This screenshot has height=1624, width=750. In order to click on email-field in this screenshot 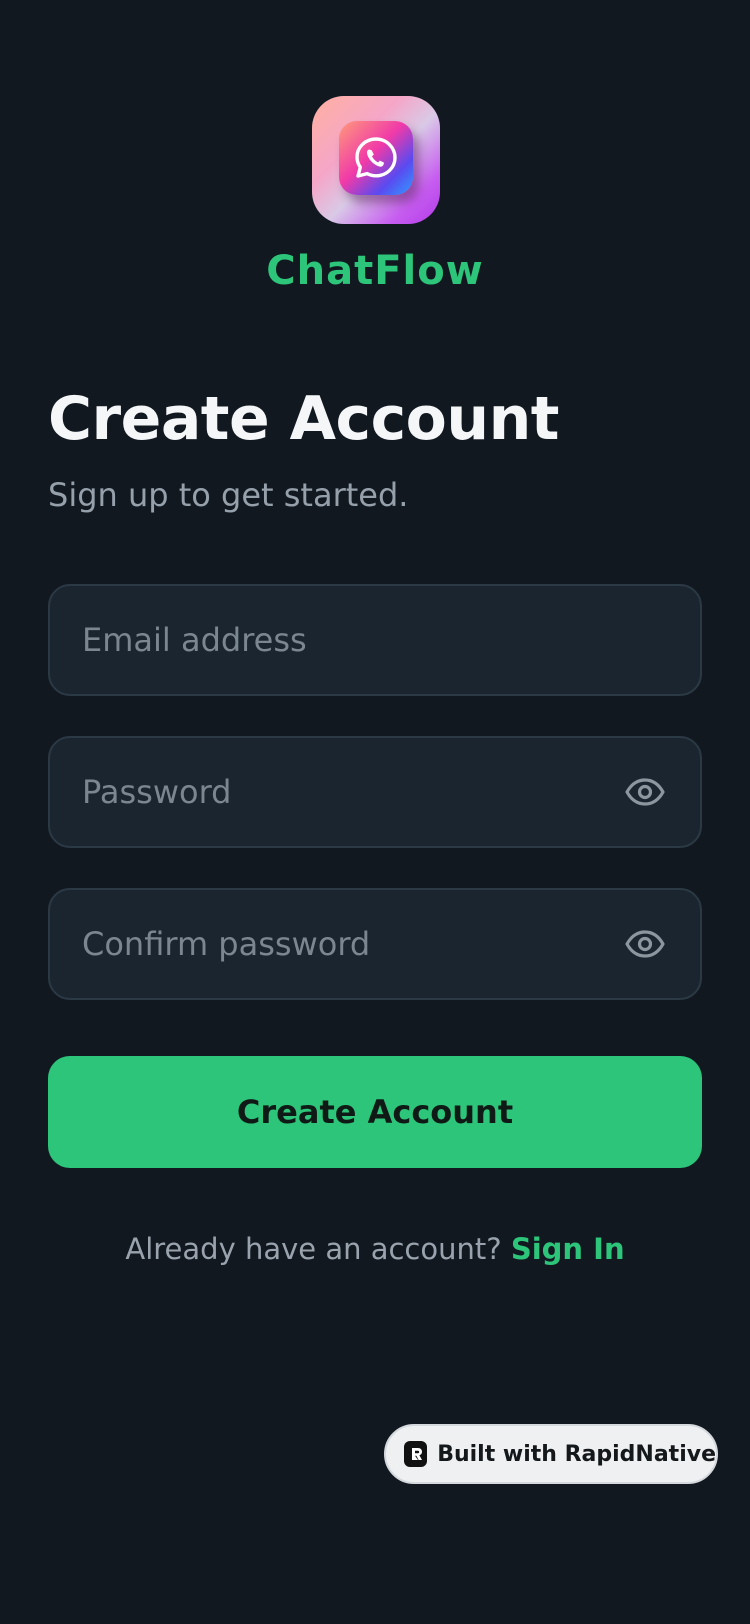, I will do `click(375, 640)`.